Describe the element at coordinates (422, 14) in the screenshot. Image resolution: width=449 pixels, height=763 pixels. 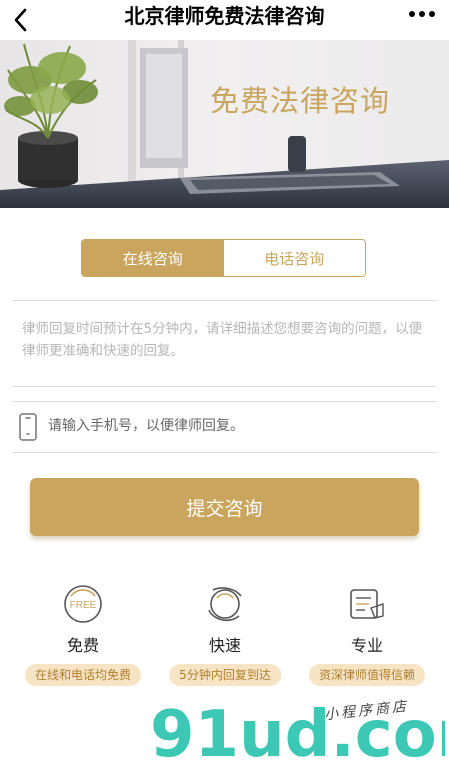
I see `more-dots-icon` at that location.